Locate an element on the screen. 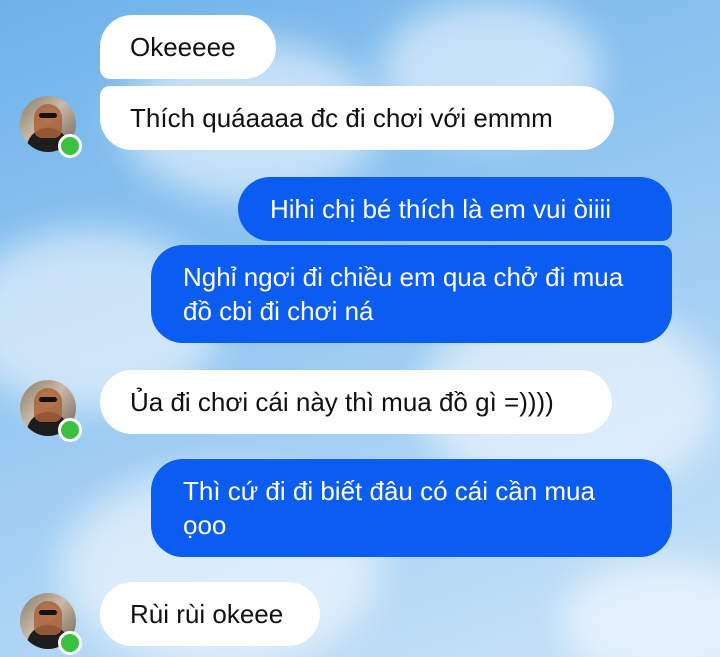 This screenshot has height=657, width=720. outgoing-message: Hihi chị bé thích là em vui òiiii is located at coordinates (455, 209).